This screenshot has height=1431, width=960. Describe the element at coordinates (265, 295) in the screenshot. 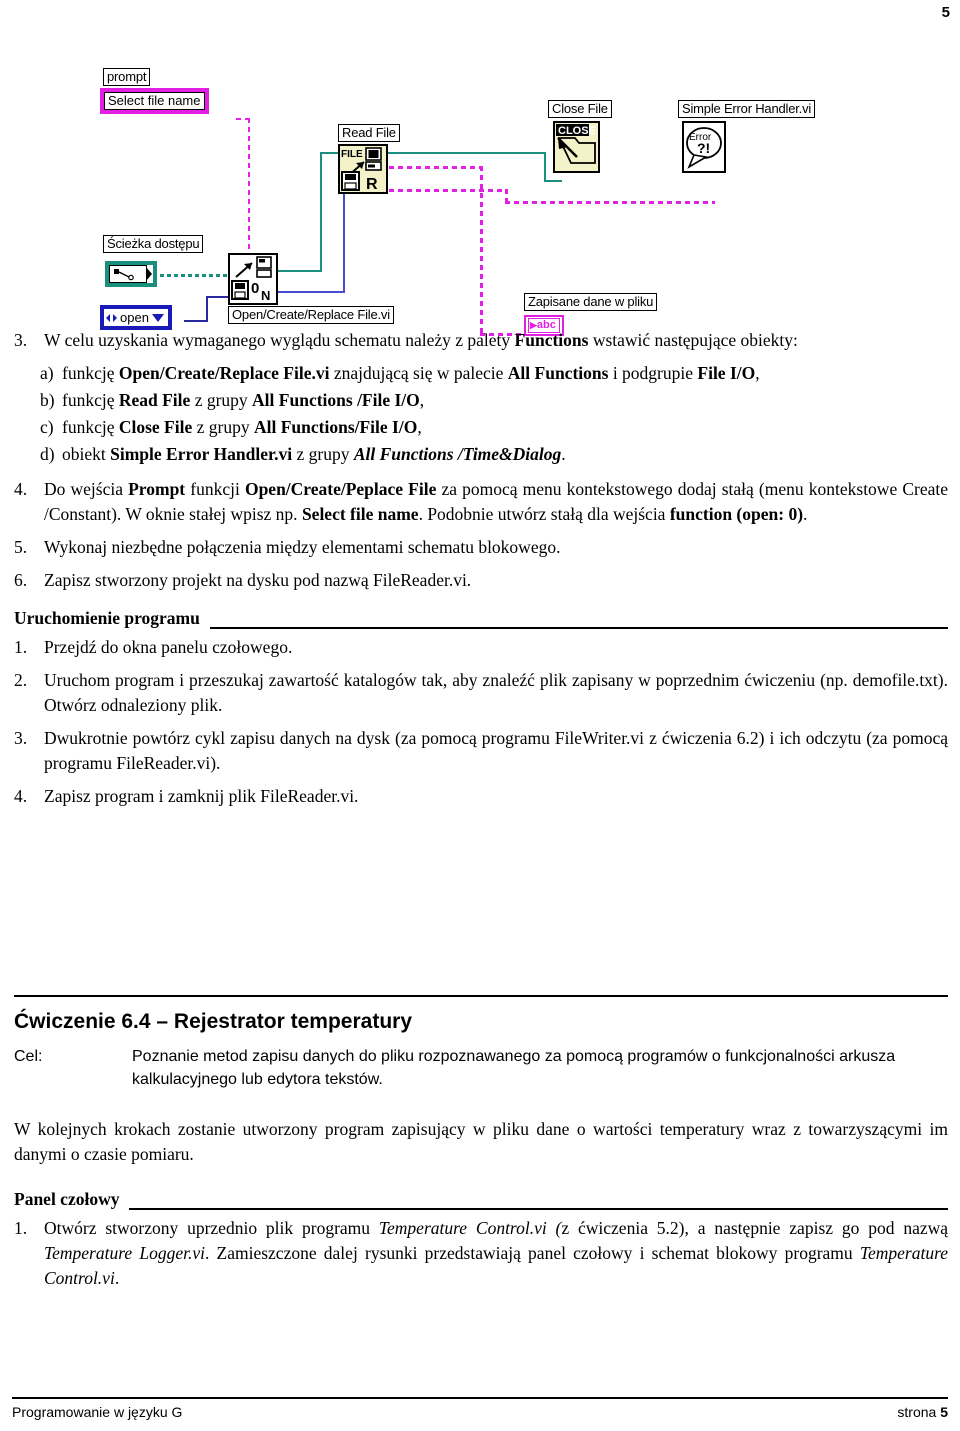

I see `svg-text: N` at that location.